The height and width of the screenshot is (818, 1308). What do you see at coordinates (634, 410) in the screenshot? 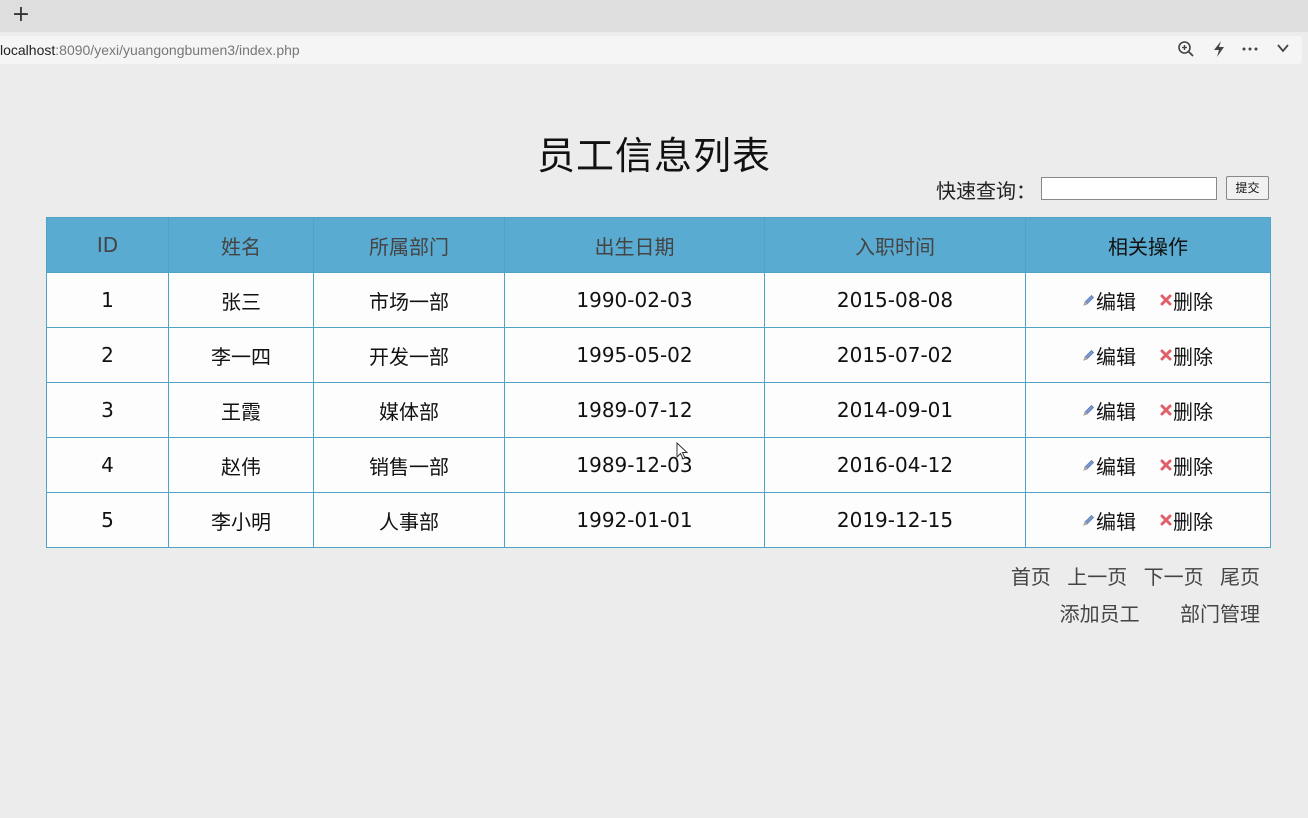
I see `cell-birth-date: 1989-07-12` at bounding box center [634, 410].